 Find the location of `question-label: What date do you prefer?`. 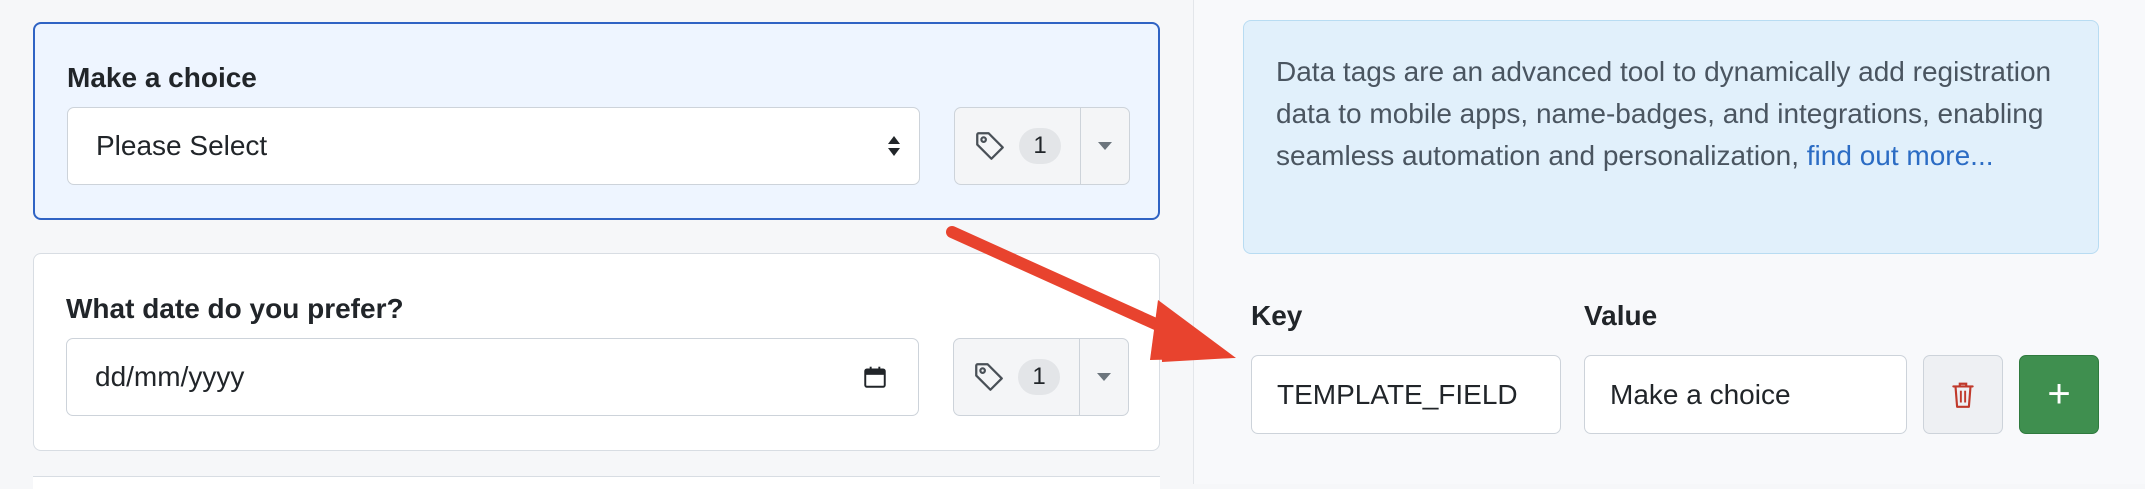

question-label: What date do you prefer? is located at coordinates (235, 308).